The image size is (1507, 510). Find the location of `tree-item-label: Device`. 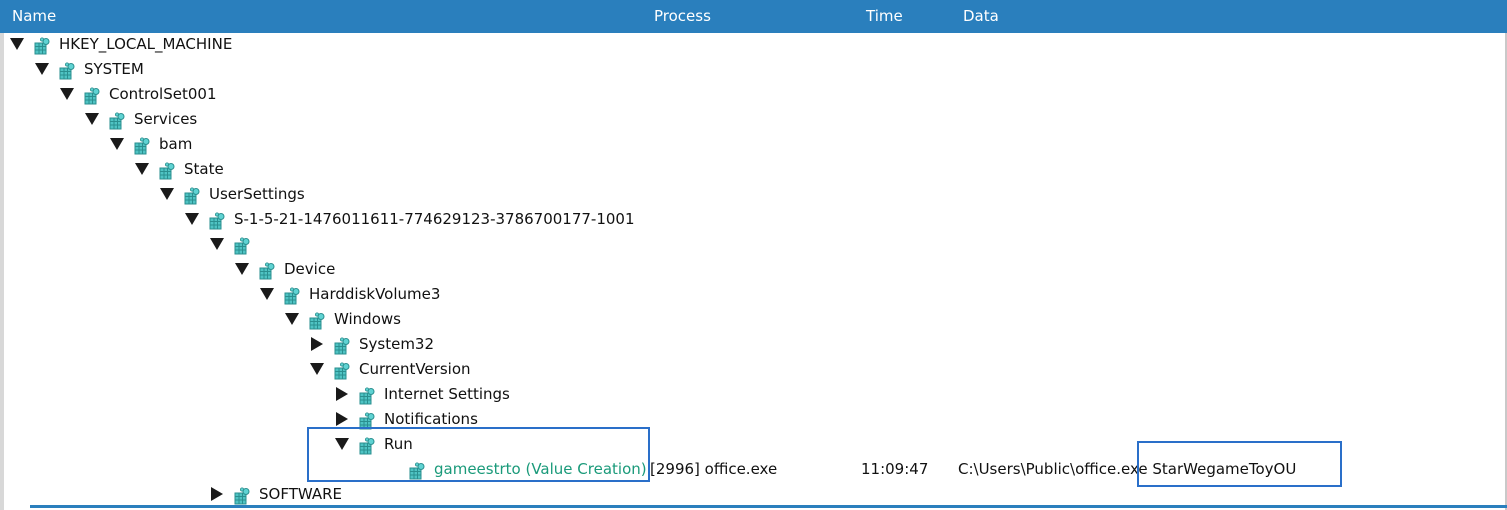

tree-item-label: Device is located at coordinates (310, 269).